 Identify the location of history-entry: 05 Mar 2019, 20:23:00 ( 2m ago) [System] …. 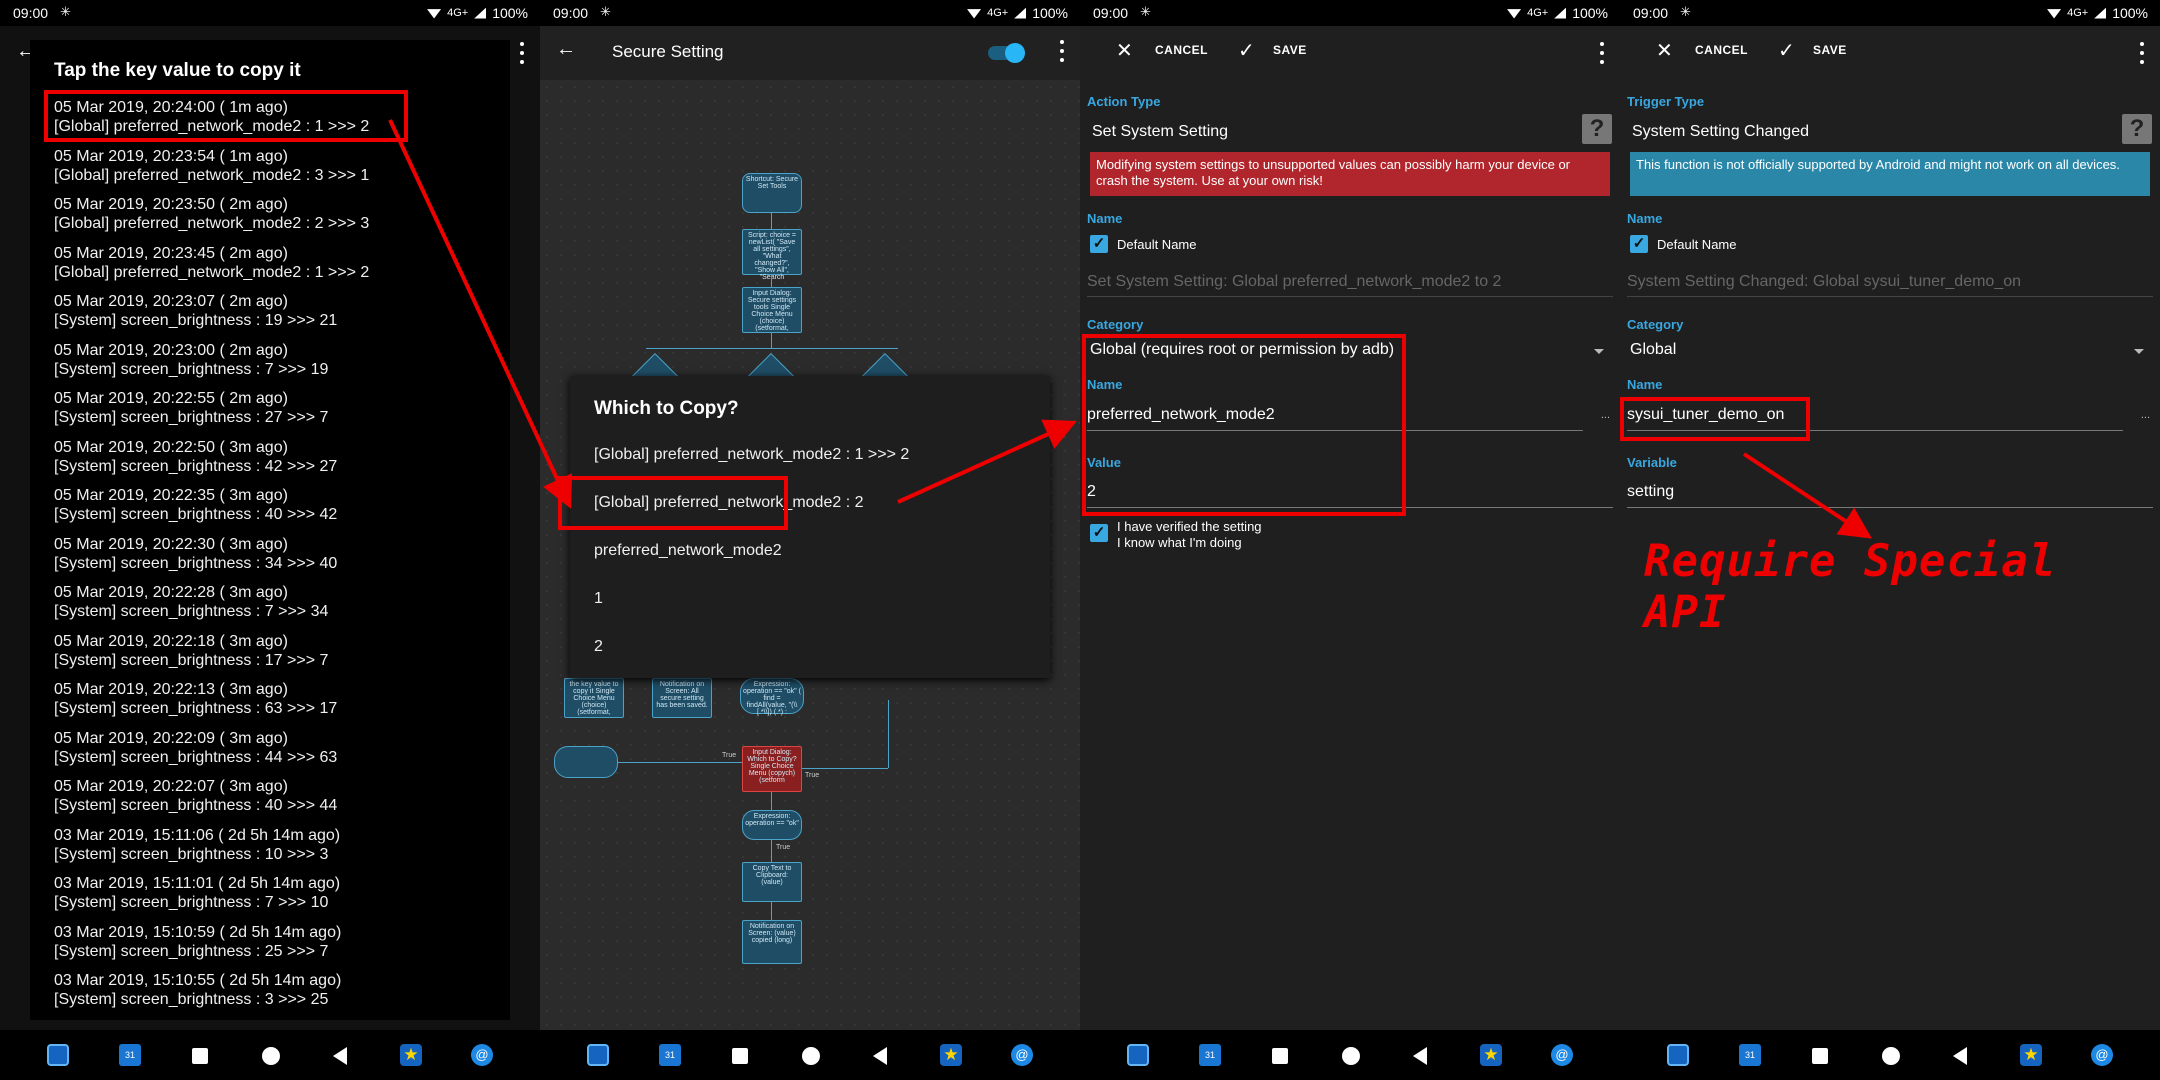
(274, 365).